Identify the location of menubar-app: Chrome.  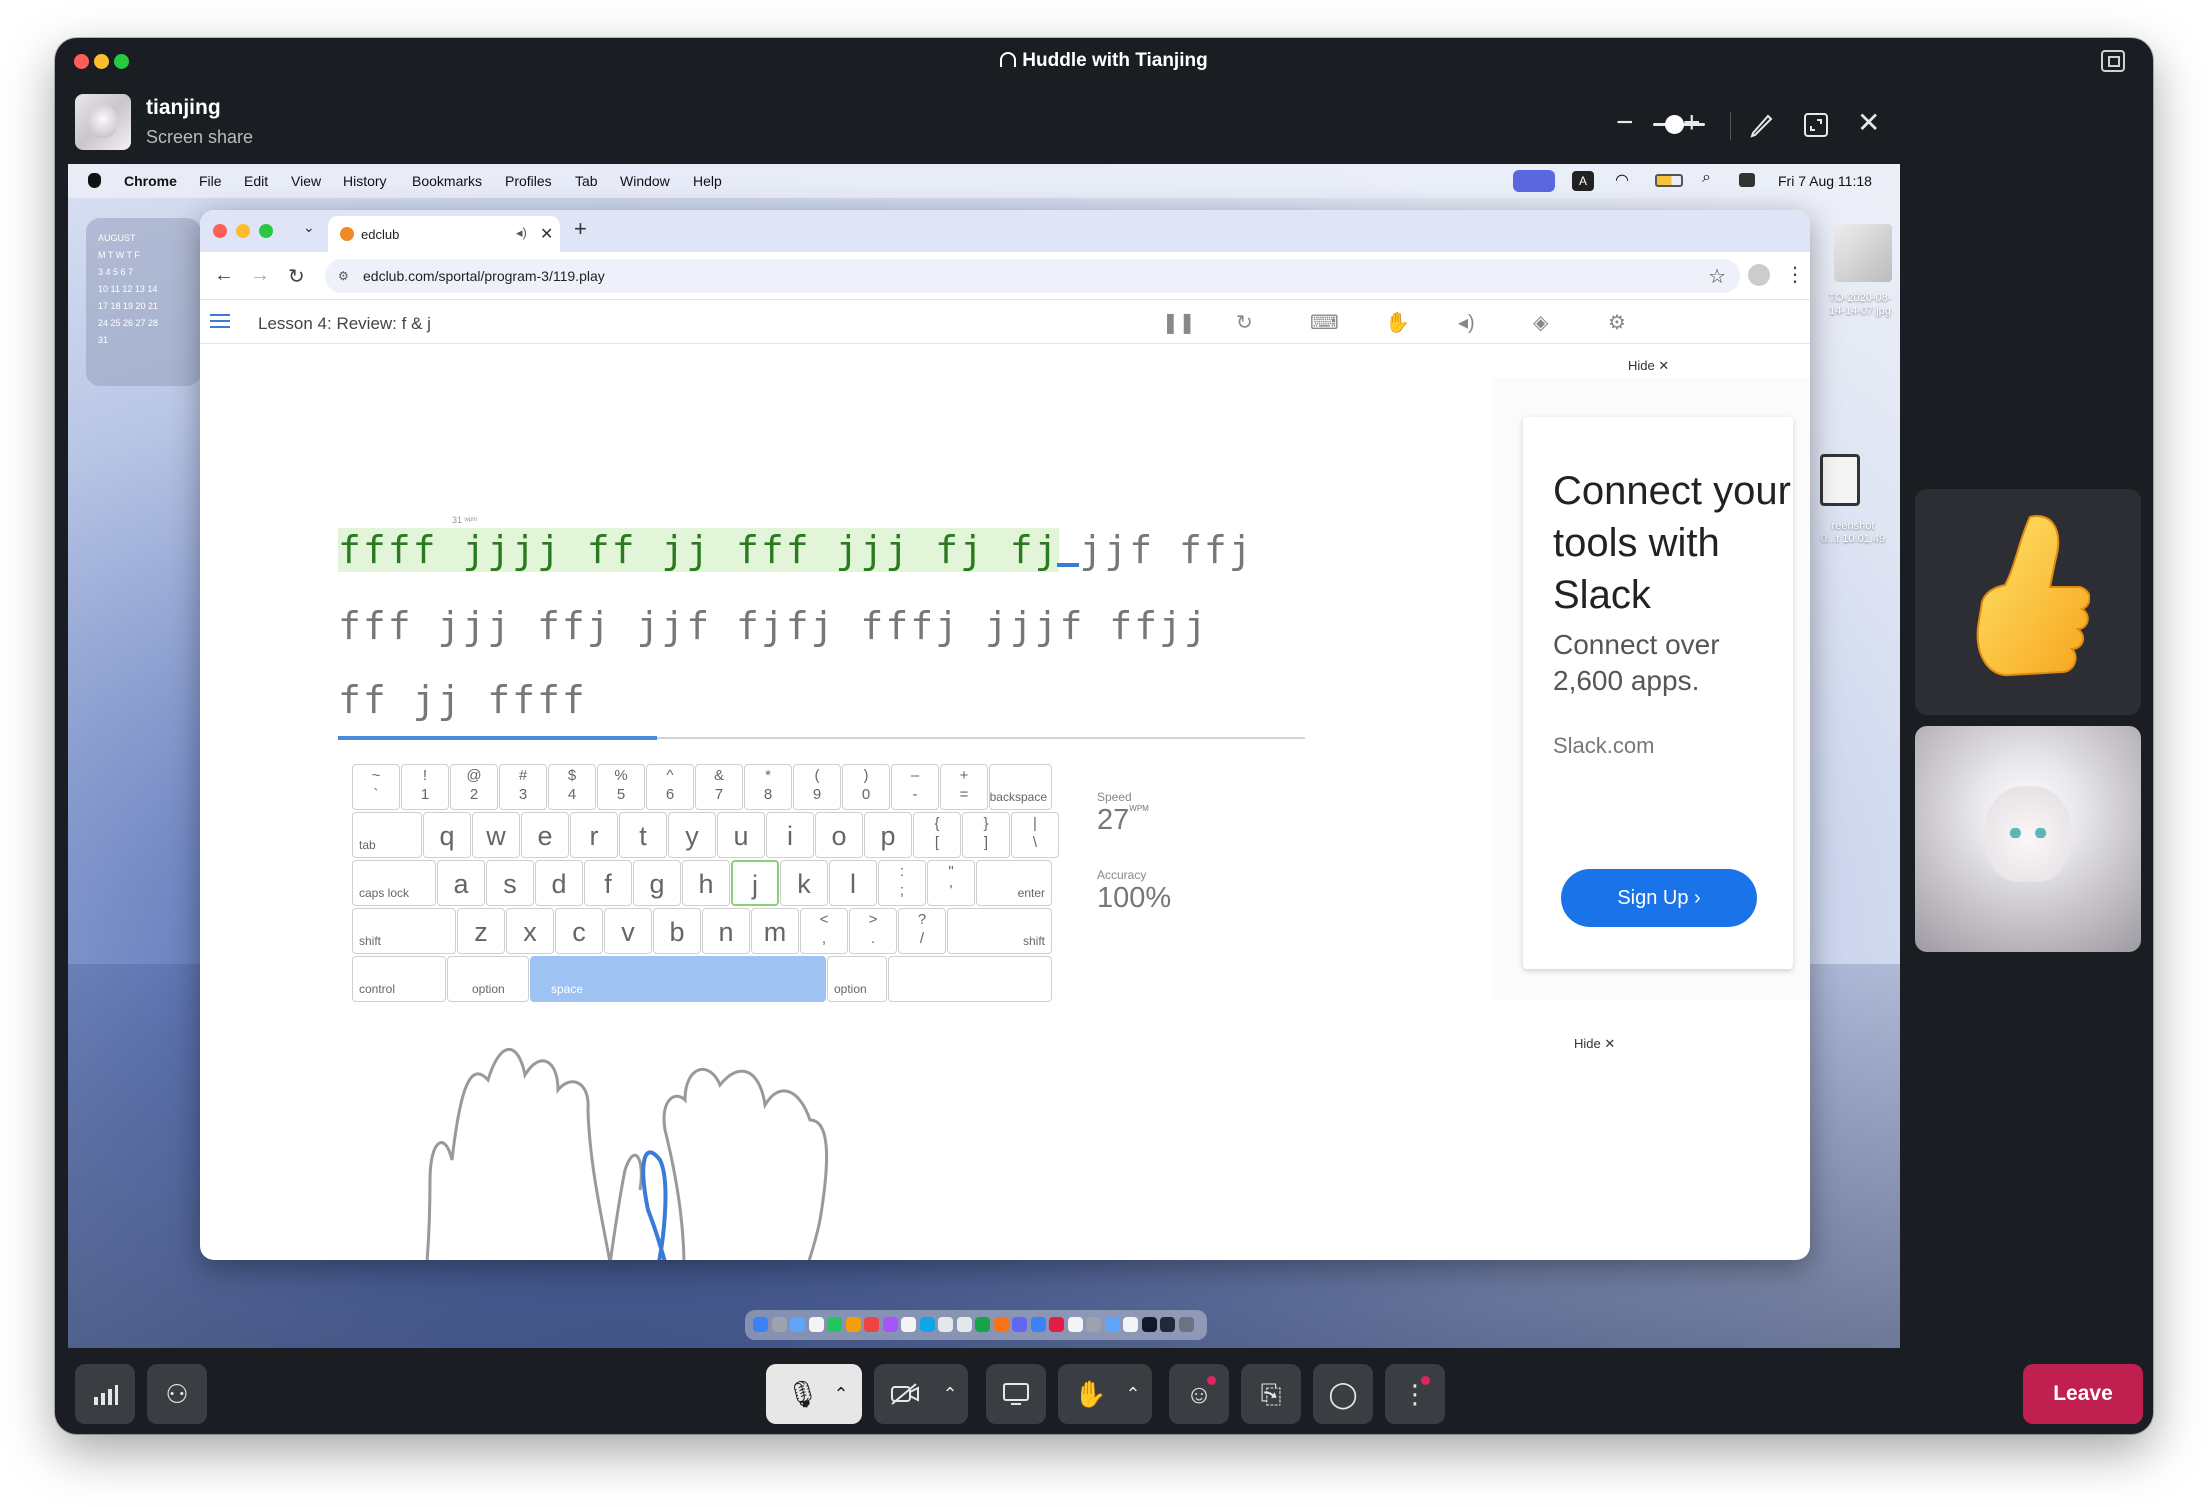
(150, 181).